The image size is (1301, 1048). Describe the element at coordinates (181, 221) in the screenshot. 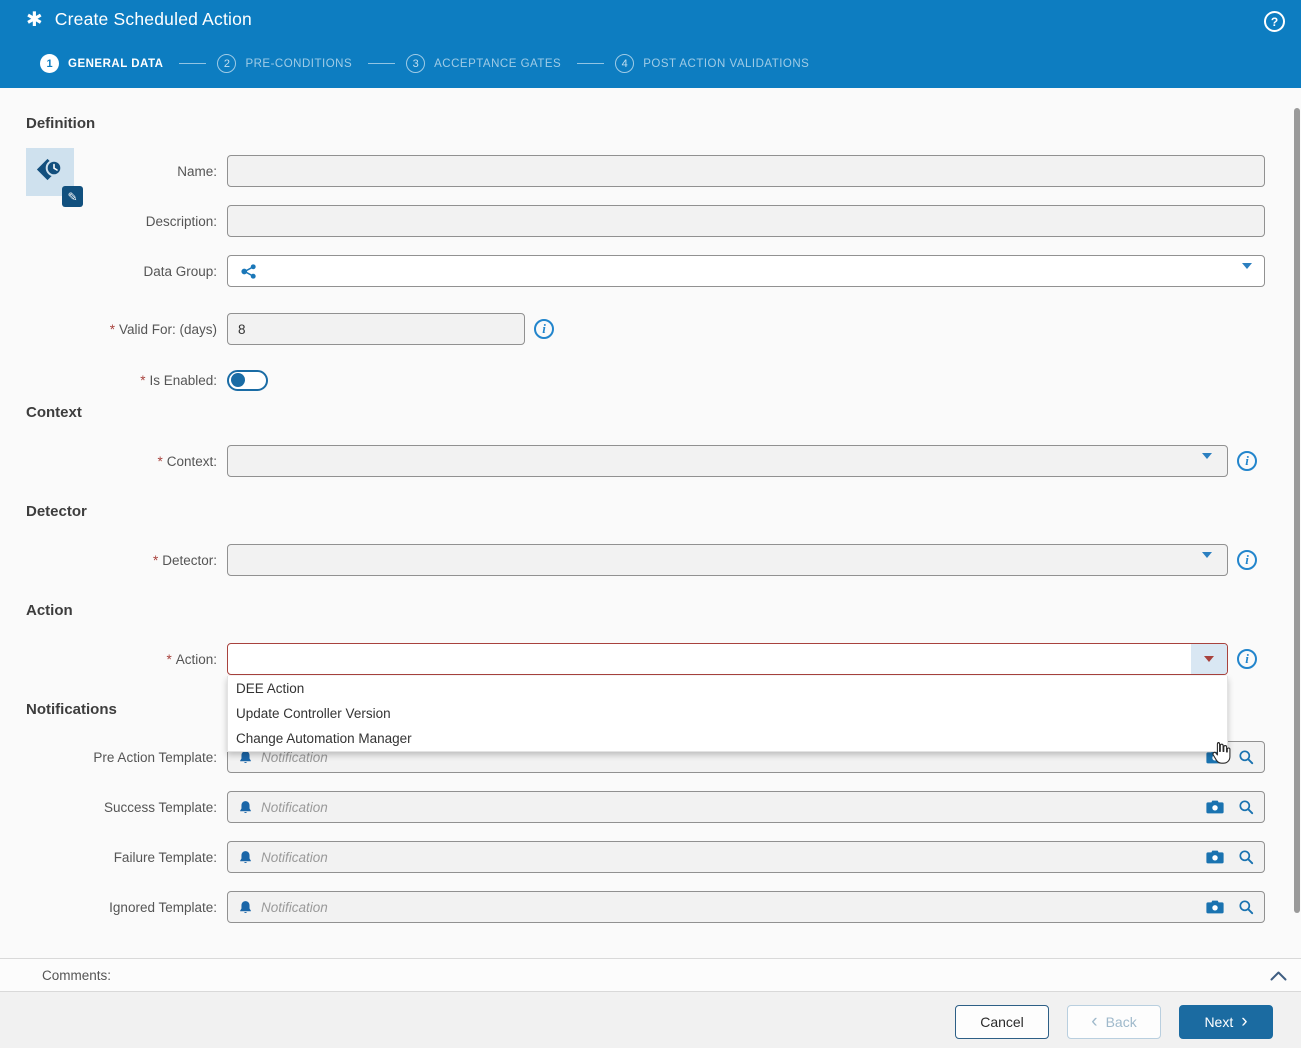

I see `description-label: Description:` at that location.